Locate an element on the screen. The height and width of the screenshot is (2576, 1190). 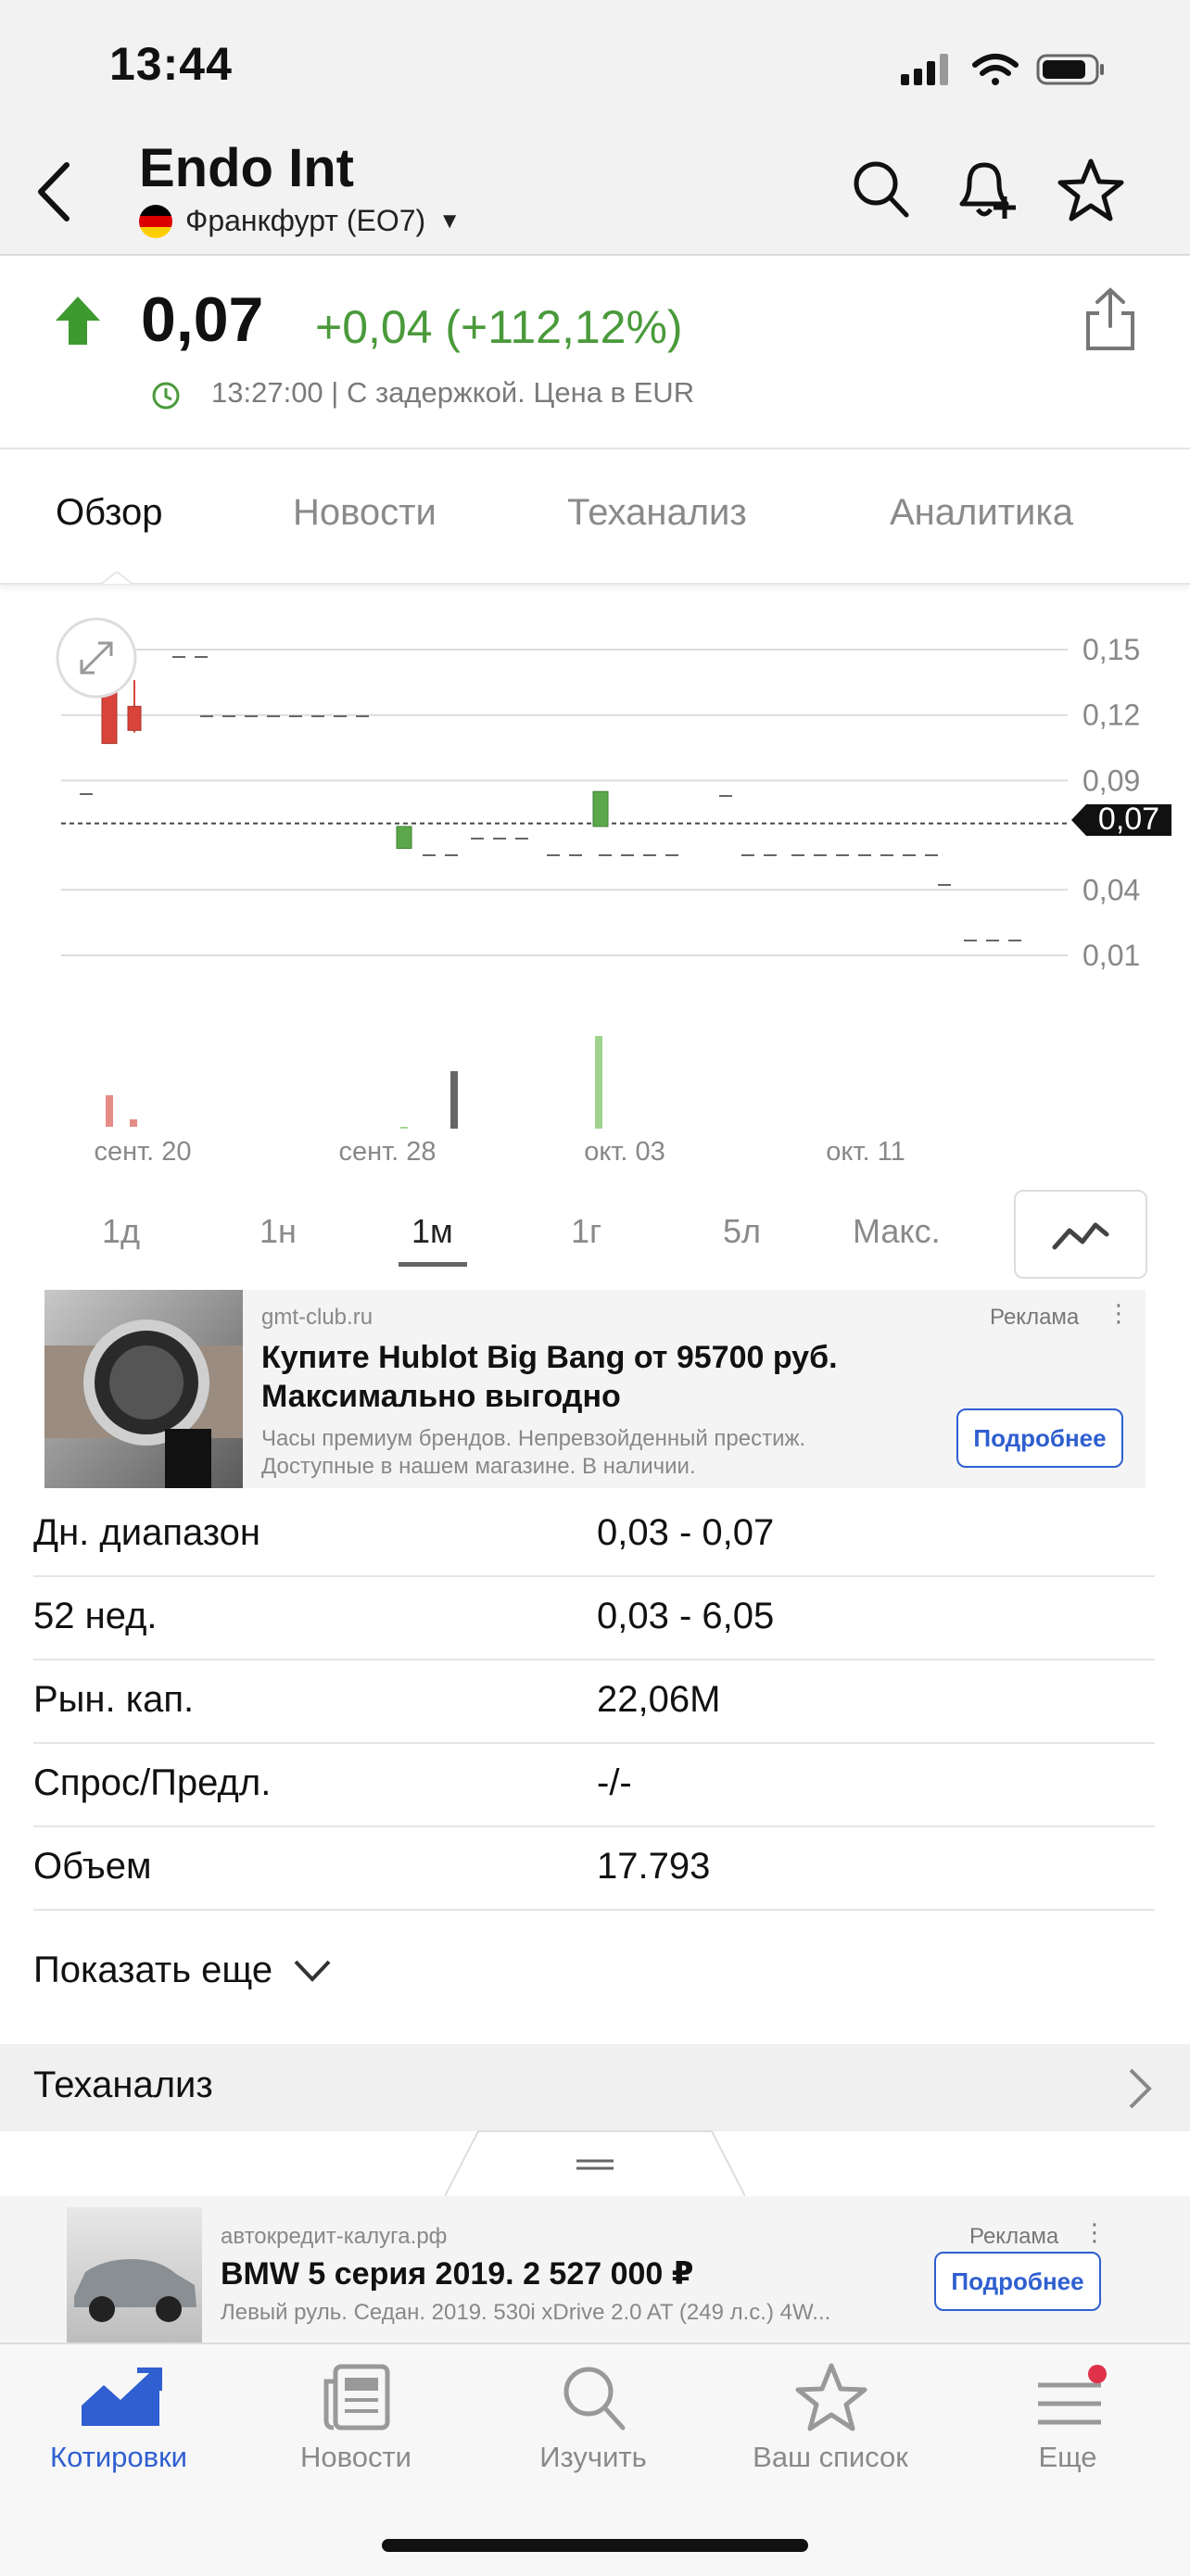
range-1w: 1н is located at coordinates (278, 1231).